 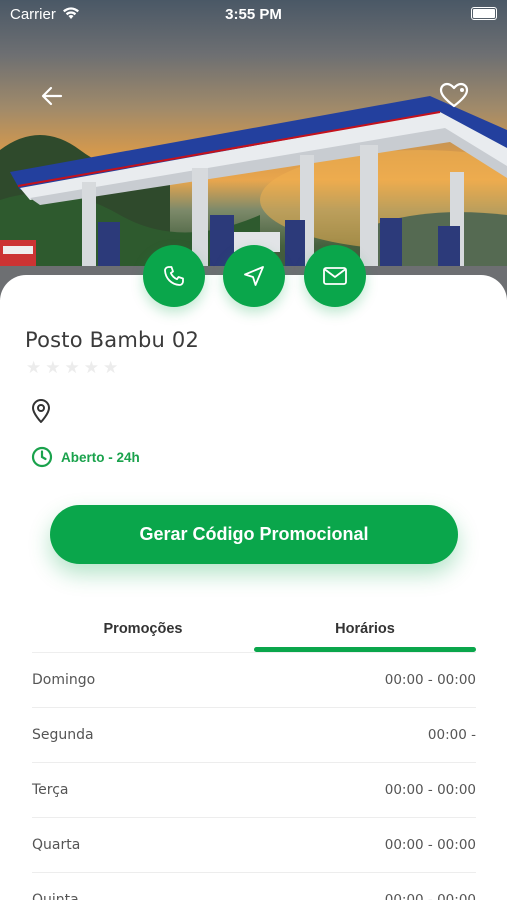 I want to click on schedule-row: Segunda 00:00 -, so click(x=254, y=735).